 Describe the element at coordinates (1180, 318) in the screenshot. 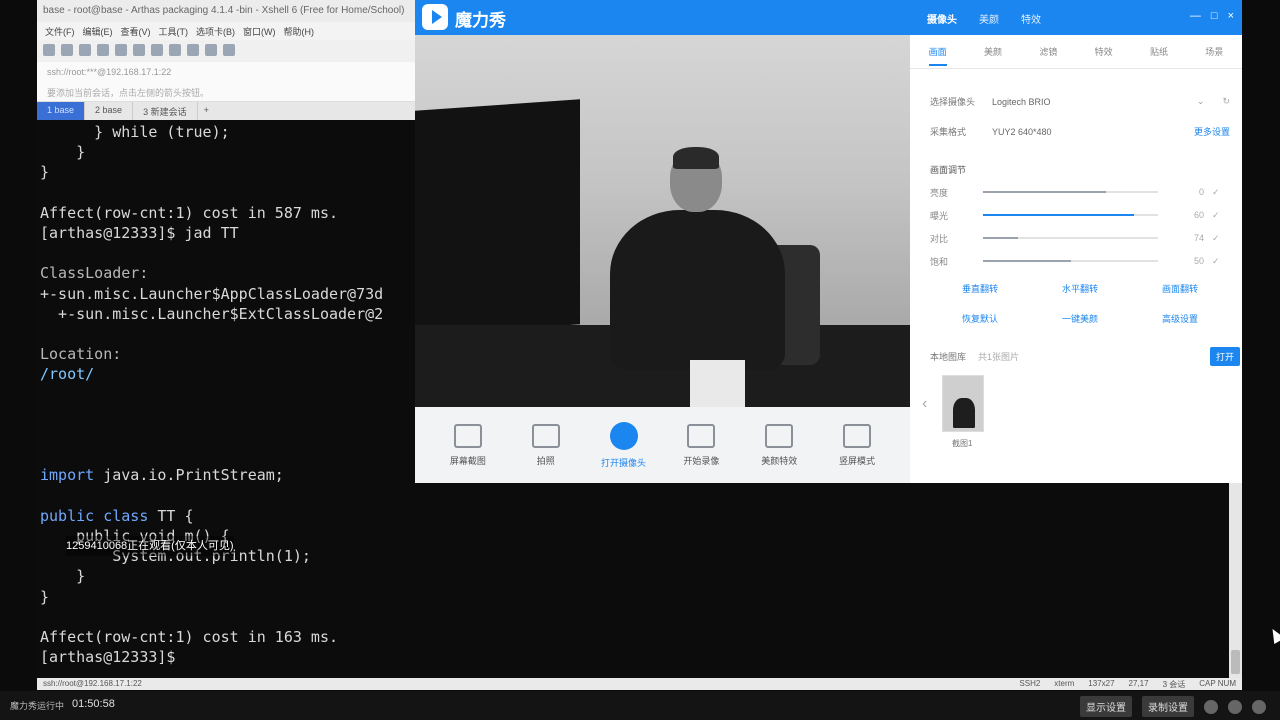

I see `advanced-settings-link: 高级设置` at that location.